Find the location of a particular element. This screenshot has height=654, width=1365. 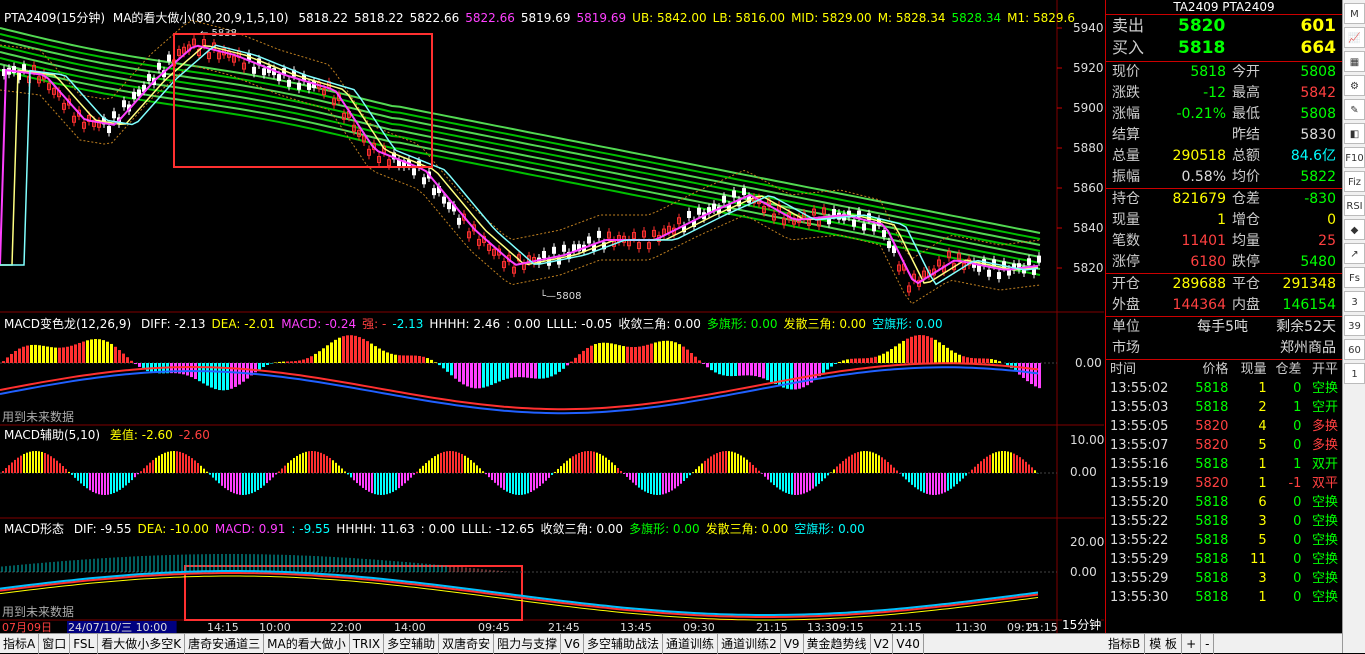

tick-row: 13:55:22581850空换 is located at coordinates (1224, 540).